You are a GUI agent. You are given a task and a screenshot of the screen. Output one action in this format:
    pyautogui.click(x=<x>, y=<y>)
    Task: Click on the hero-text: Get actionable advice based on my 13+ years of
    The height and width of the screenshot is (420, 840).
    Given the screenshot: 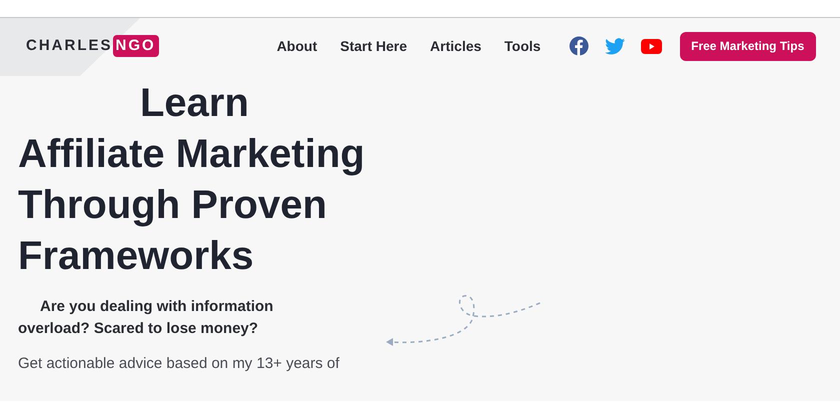 What is the action you would take?
    pyautogui.click(x=179, y=364)
    